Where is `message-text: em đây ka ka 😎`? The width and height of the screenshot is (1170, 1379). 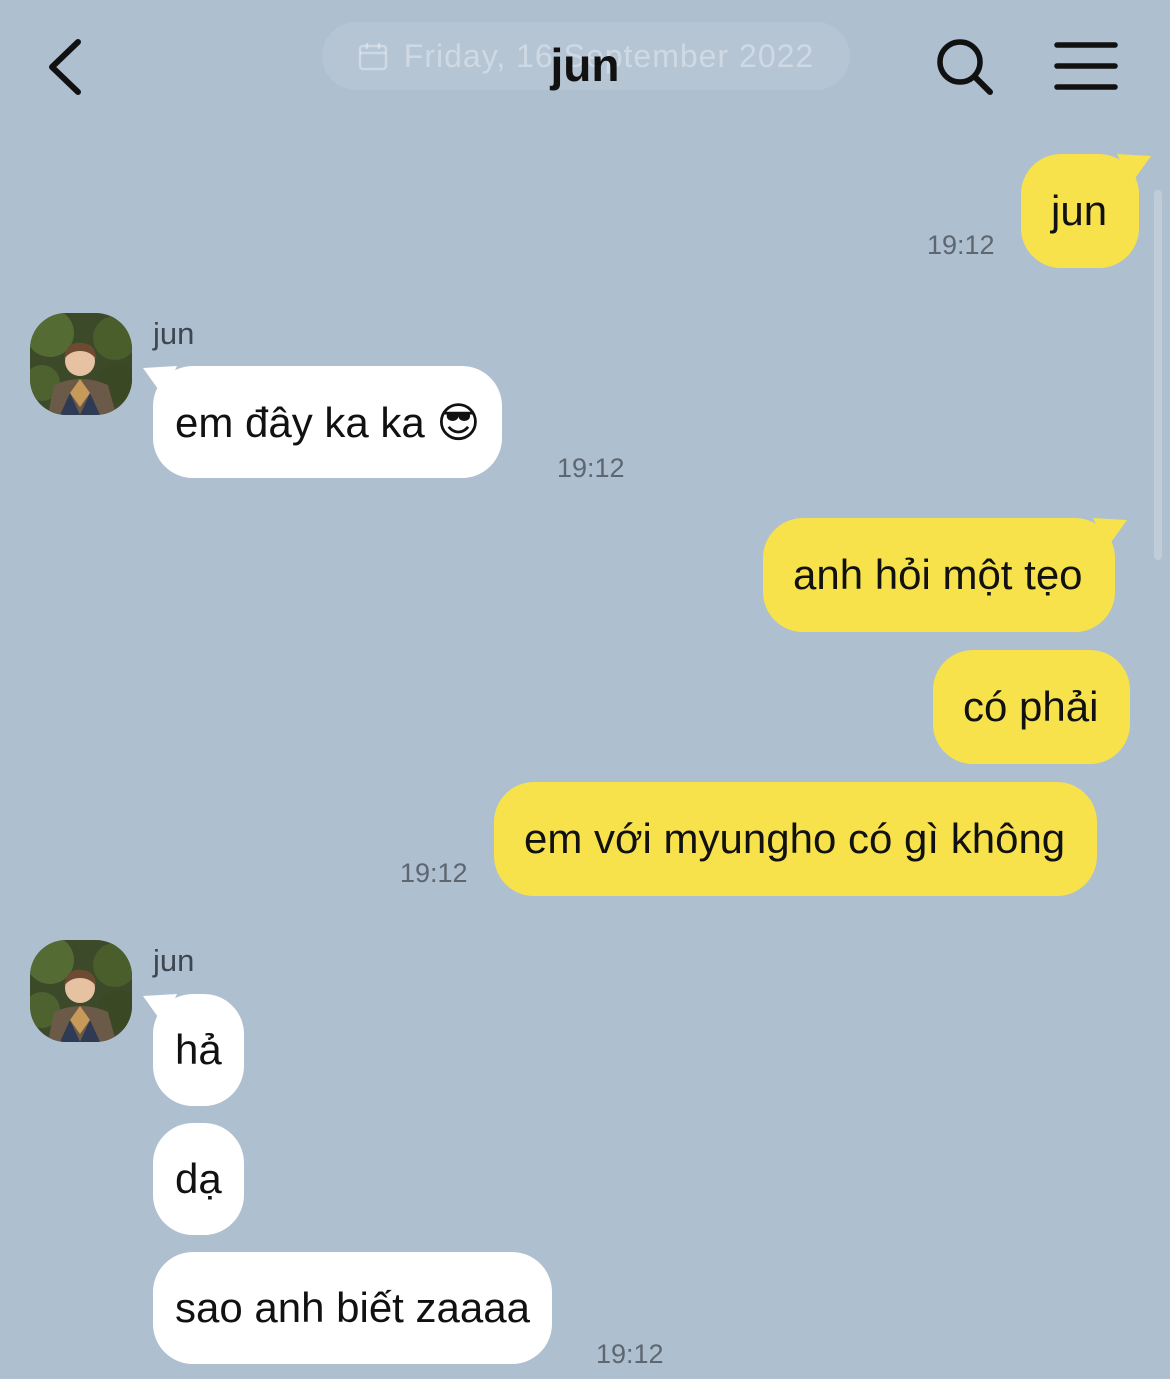 message-text: em đây ka ka 😎 is located at coordinates (328, 422).